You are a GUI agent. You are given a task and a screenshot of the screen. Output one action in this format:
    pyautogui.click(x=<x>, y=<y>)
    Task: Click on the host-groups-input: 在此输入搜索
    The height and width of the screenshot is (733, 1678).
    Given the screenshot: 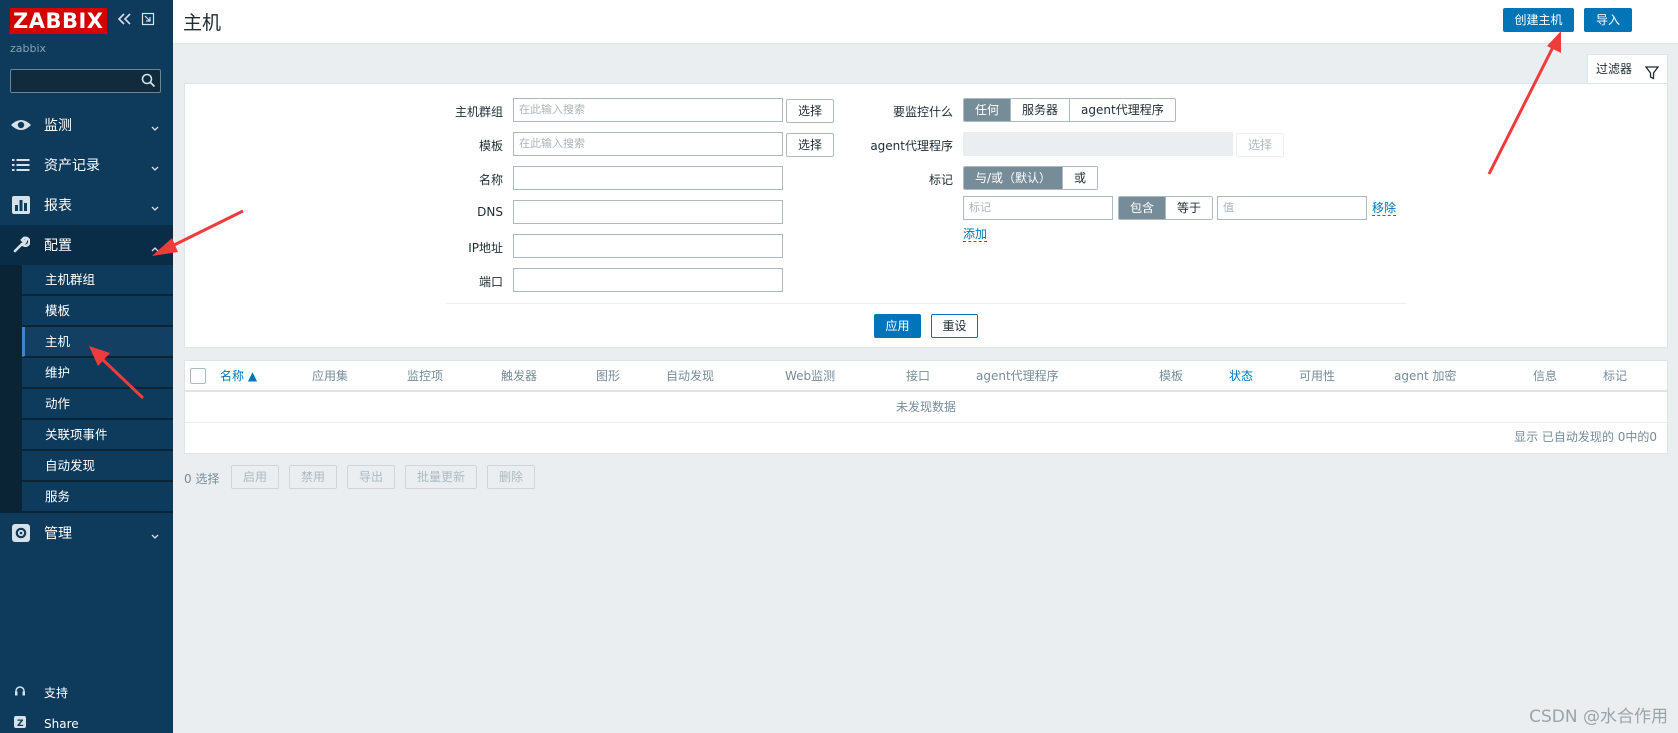 What is the action you would take?
    pyautogui.click(x=648, y=110)
    